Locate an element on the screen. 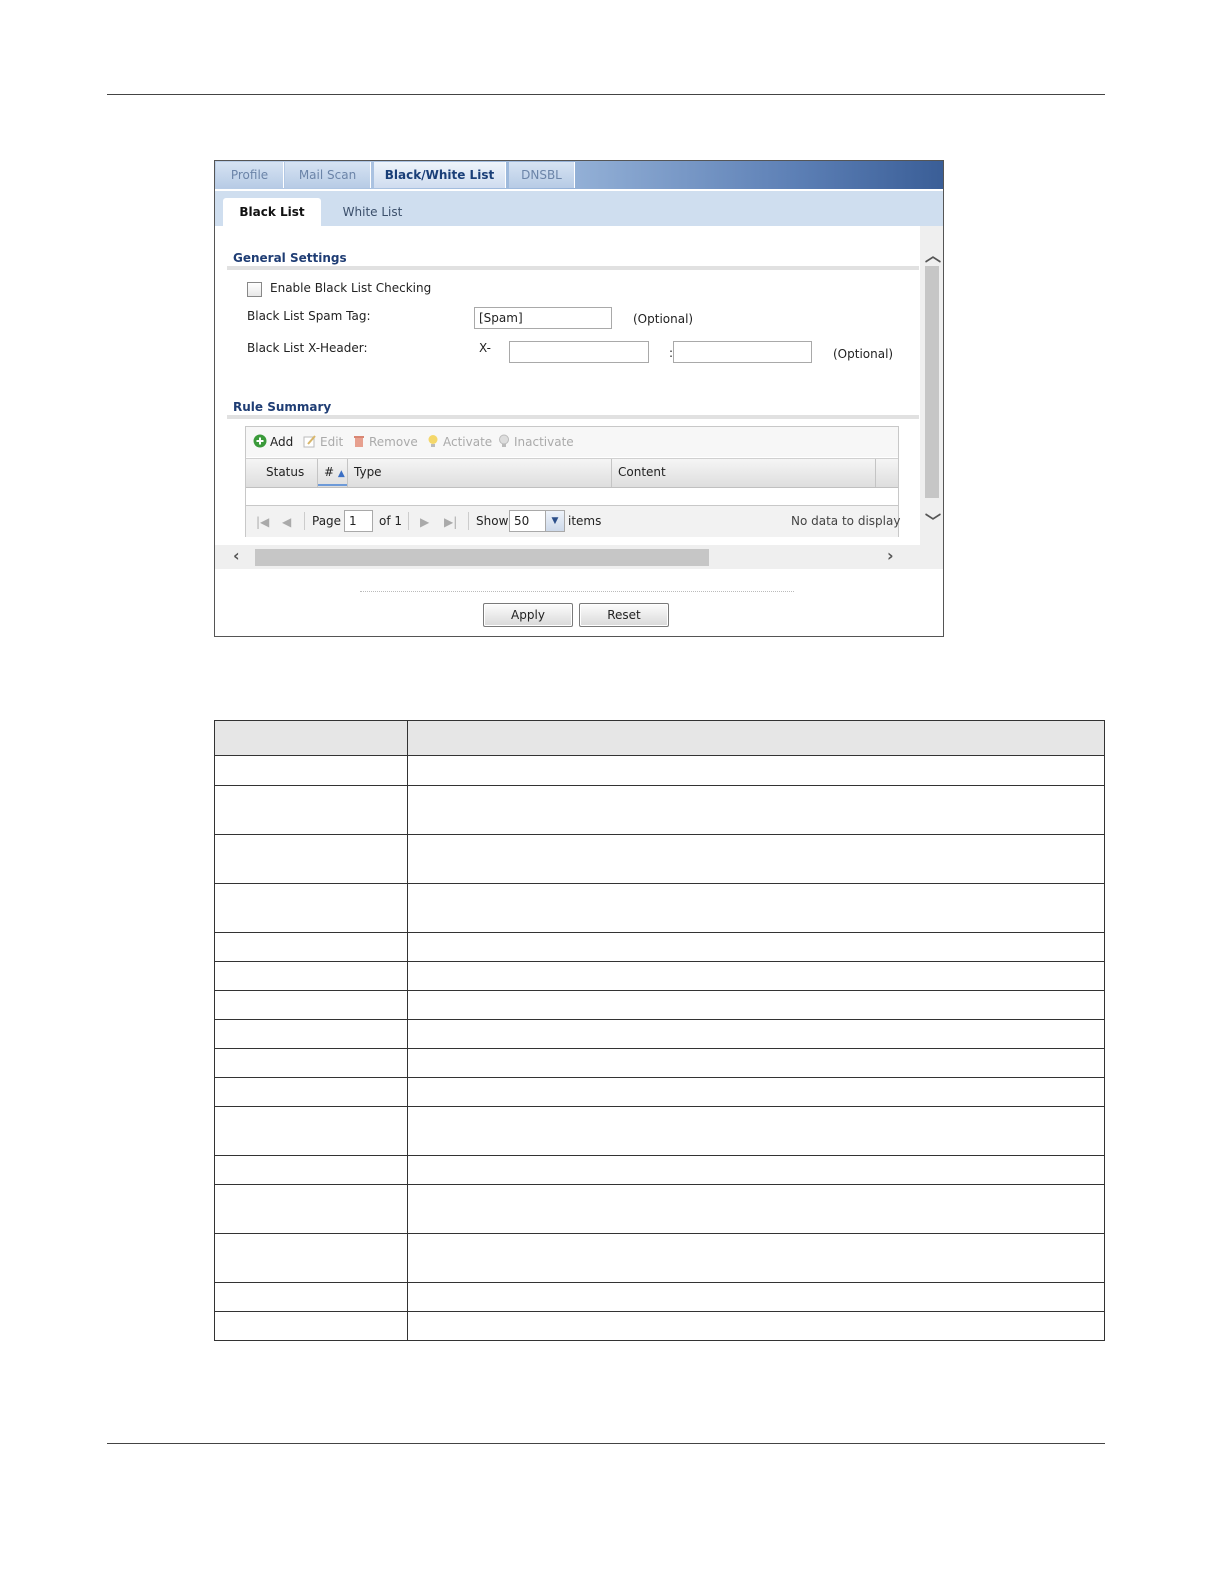 This screenshot has width=1224, height=1584. activate-button: Activate is located at coordinates (459, 441).